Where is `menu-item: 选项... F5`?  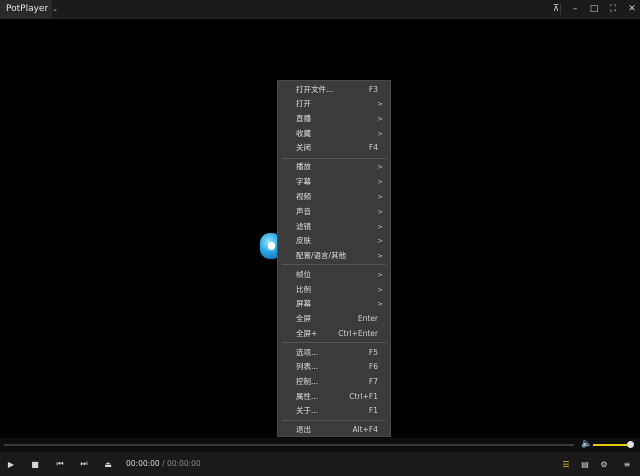 menu-item: 选项... F5 is located at coordinates (334, 352).